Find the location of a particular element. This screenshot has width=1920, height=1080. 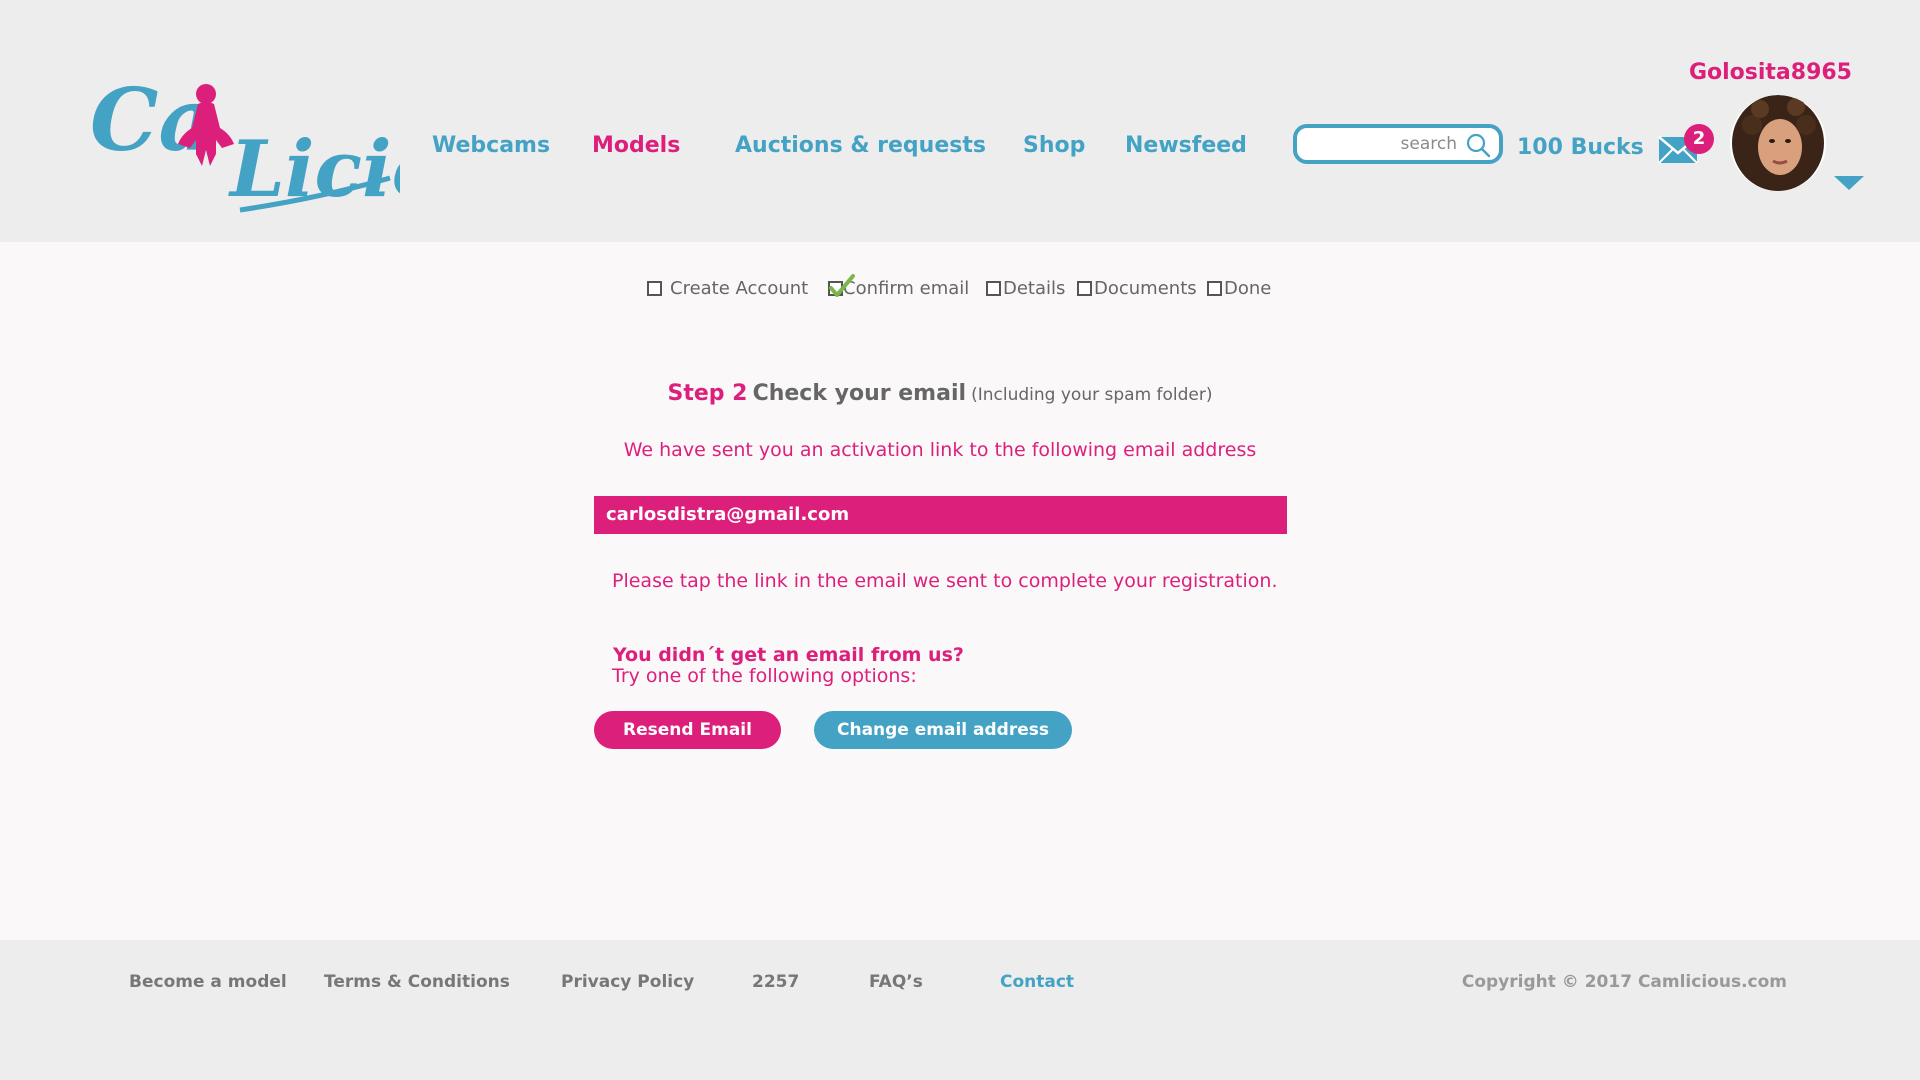

step-label: Done is located at coordinates (1248, 288).